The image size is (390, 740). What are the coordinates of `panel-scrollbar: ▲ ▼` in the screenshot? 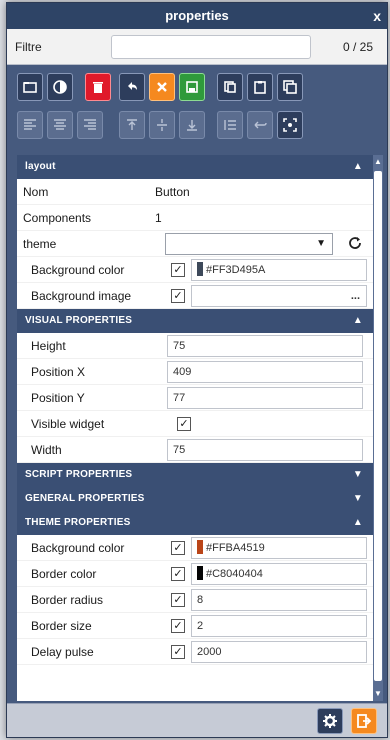 It's located at (378, 428).